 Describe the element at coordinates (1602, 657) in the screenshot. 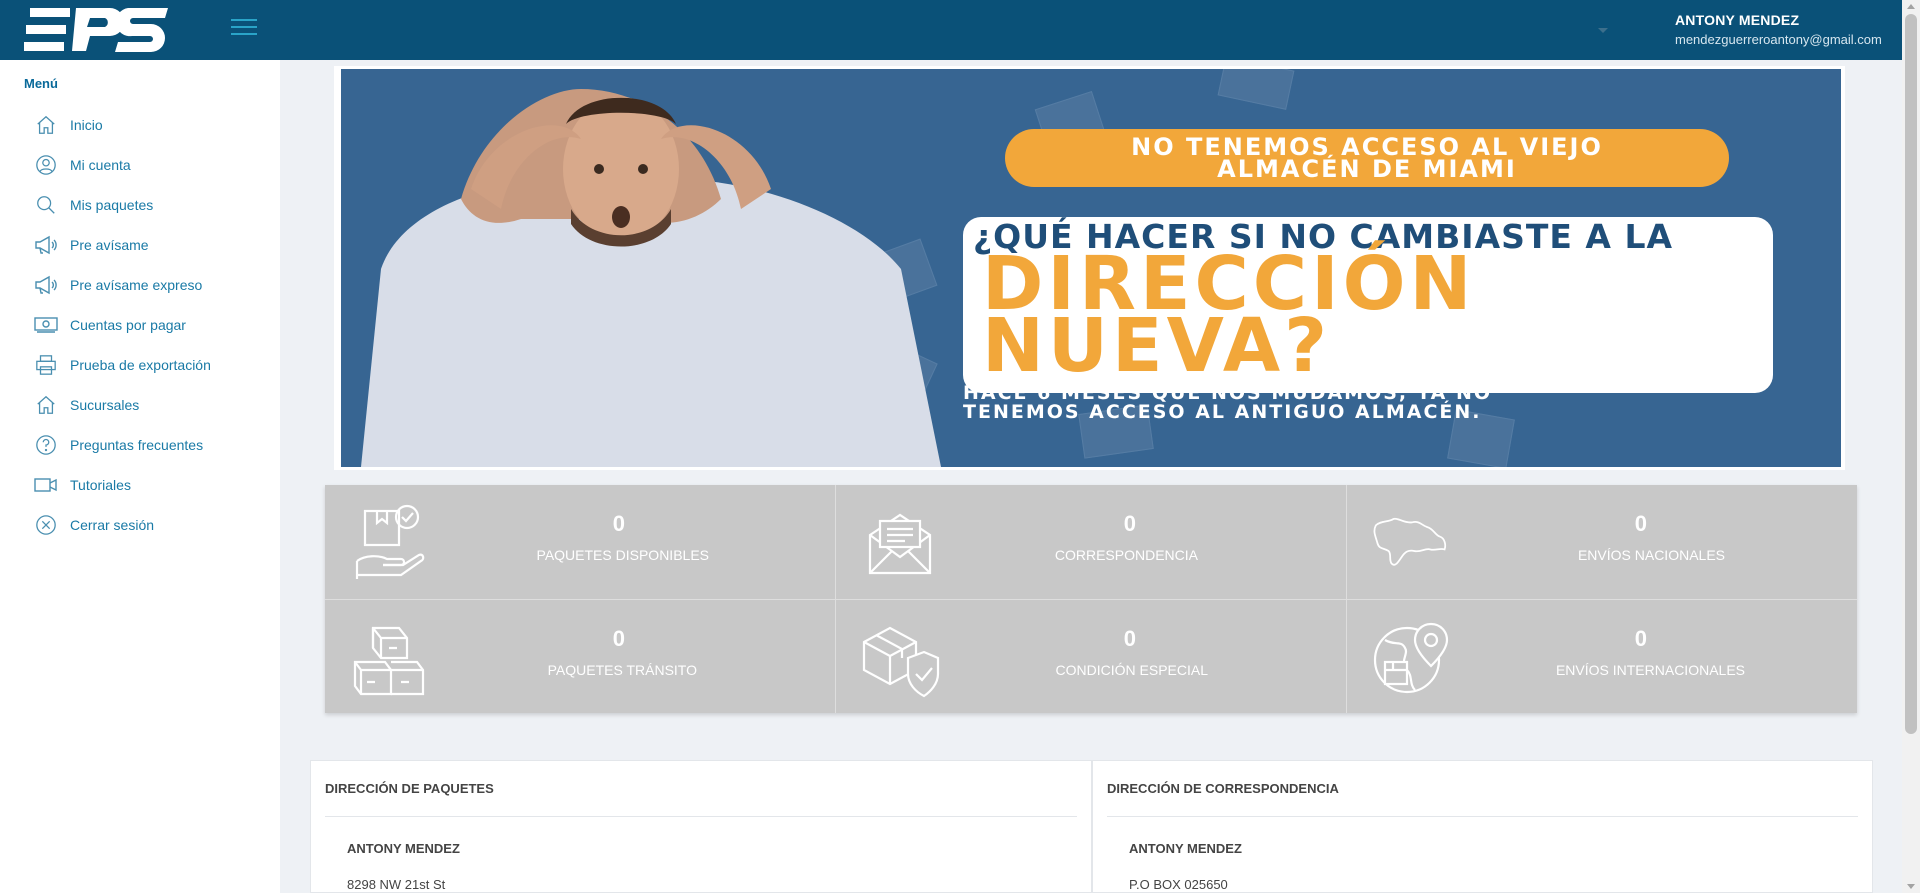

I see `stat-envios-internacionales: 0 ENVÍOS INTERNACIONALES` at that location.